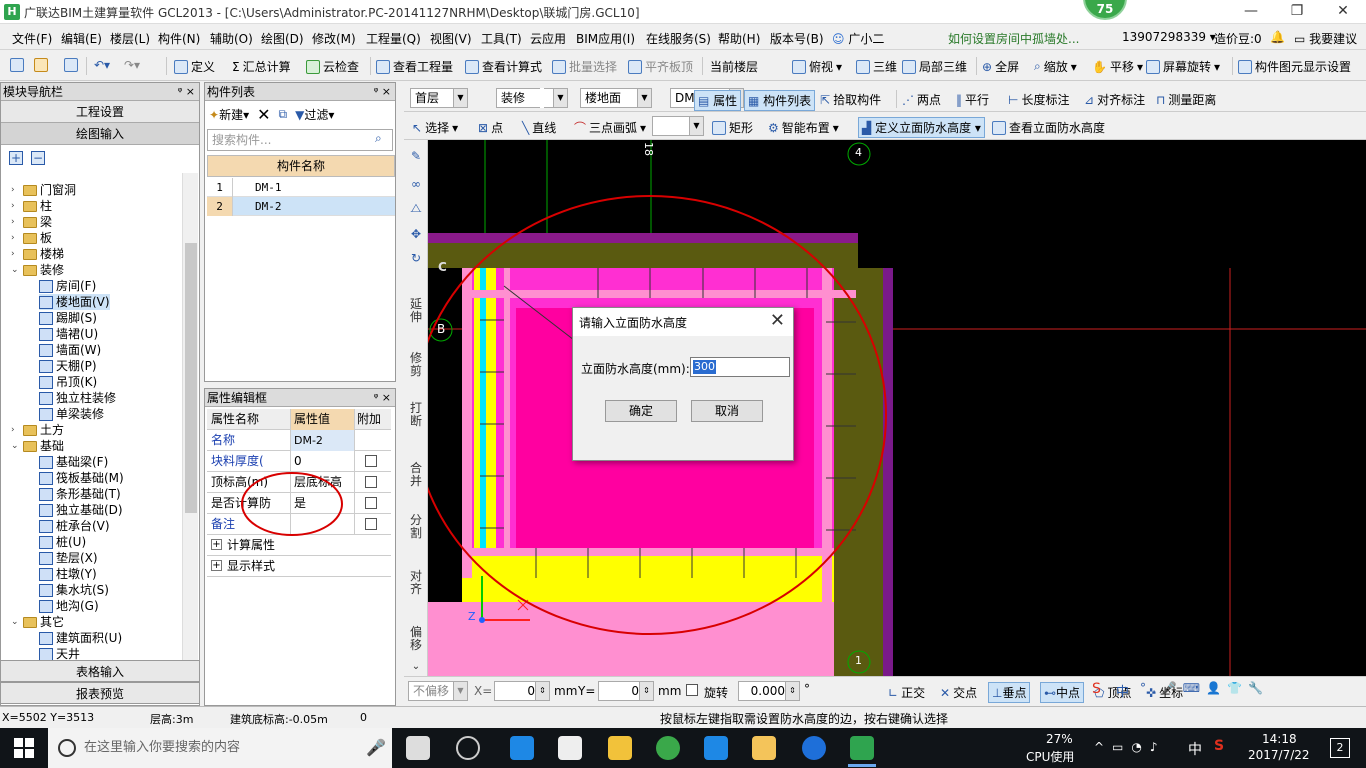  I want to click on x-input: 0 ⇕, so click(522, 691).